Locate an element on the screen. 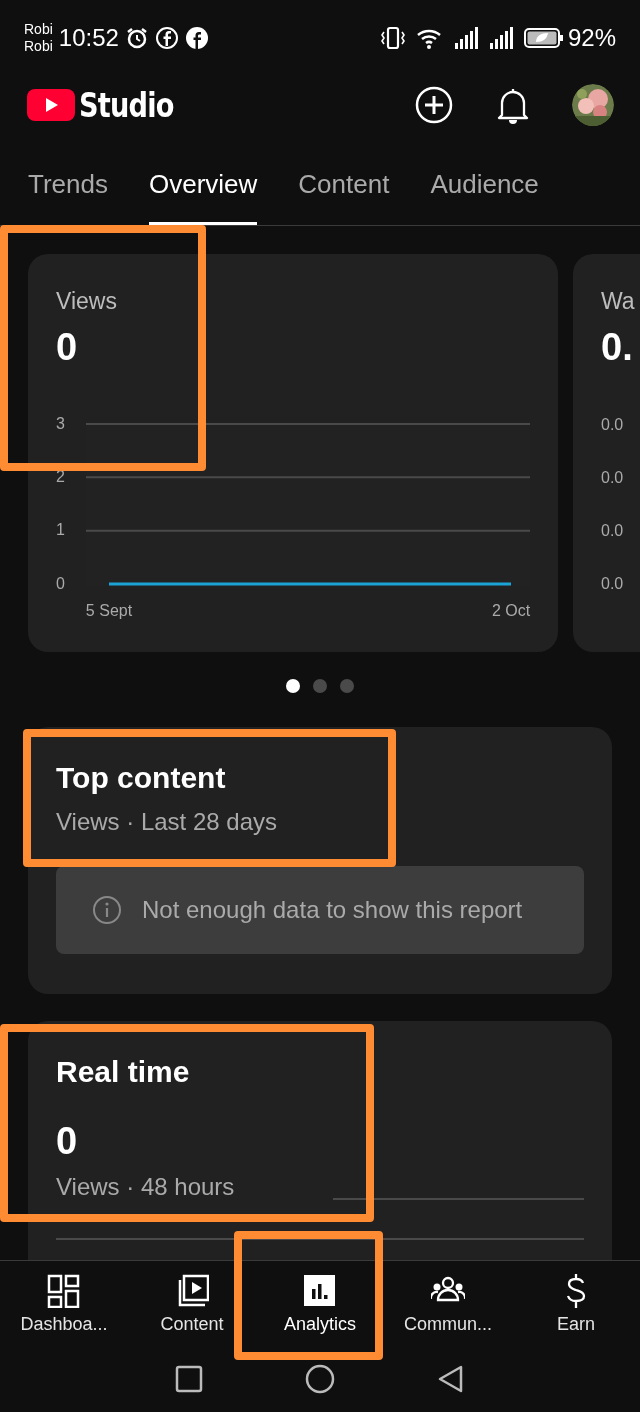  app-title: Studio is located at coordinates (126, 105).